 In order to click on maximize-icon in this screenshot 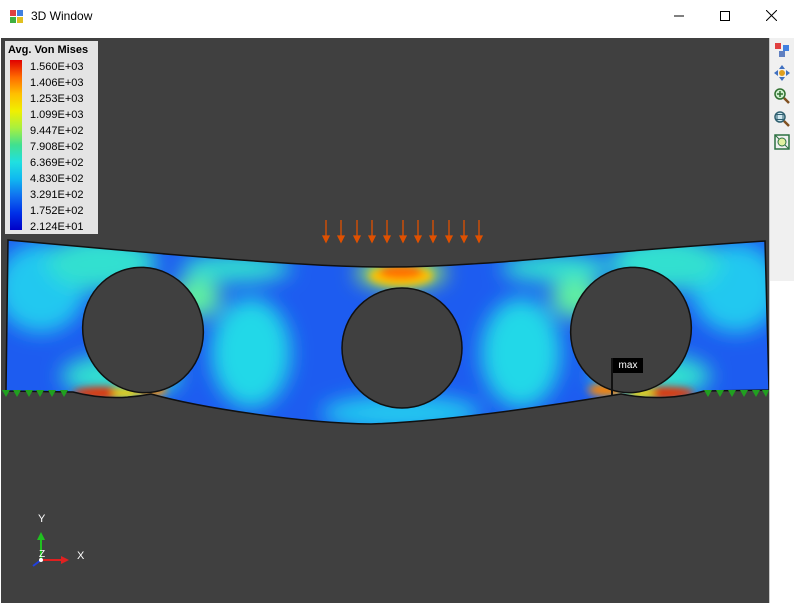, I will do `click(725, 15)`.